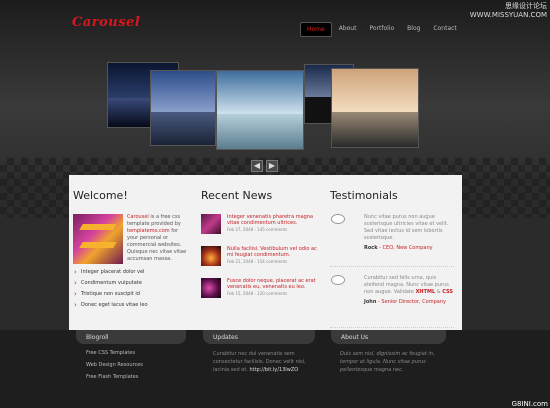  What do you see at coordinates (183, 108) in the screenshot?
I see `carousel-slide-clouds` at bounding box center [183, 108].